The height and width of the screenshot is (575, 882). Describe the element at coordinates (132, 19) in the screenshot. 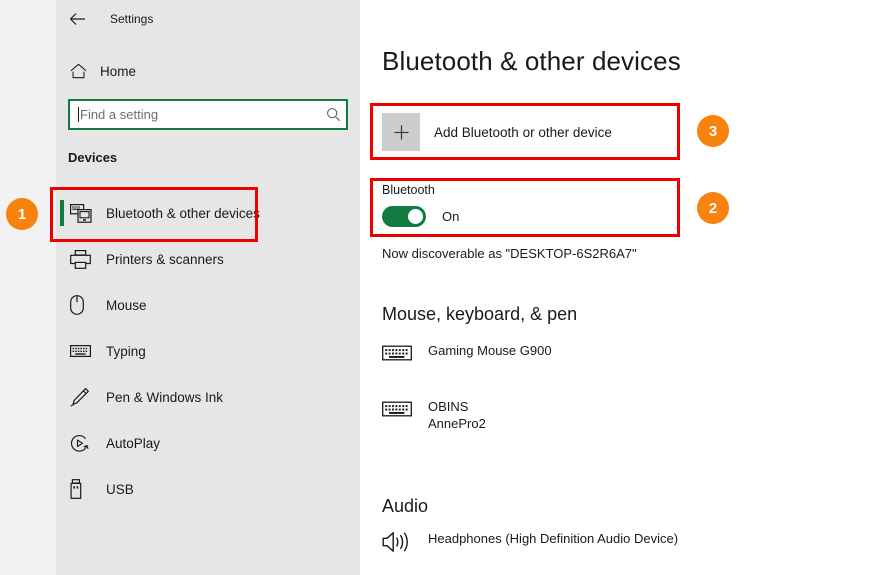

I see `titlebar-label: Settings` at that location.